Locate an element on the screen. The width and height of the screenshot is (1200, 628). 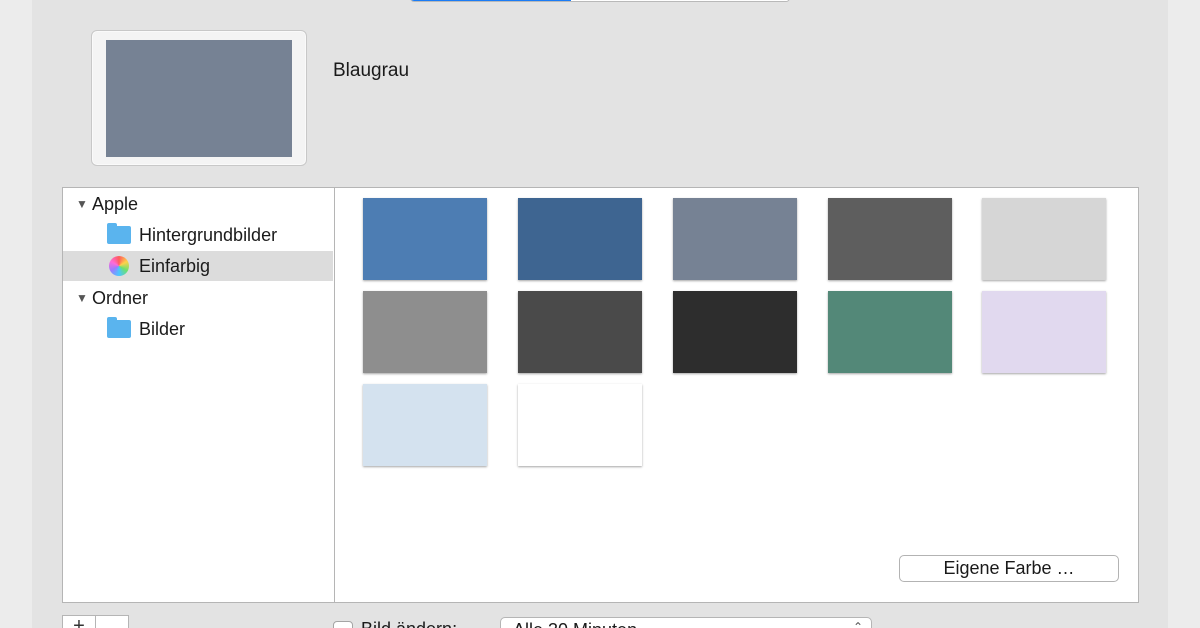
change-picture-checkbox is located at coordinates (343, 624).